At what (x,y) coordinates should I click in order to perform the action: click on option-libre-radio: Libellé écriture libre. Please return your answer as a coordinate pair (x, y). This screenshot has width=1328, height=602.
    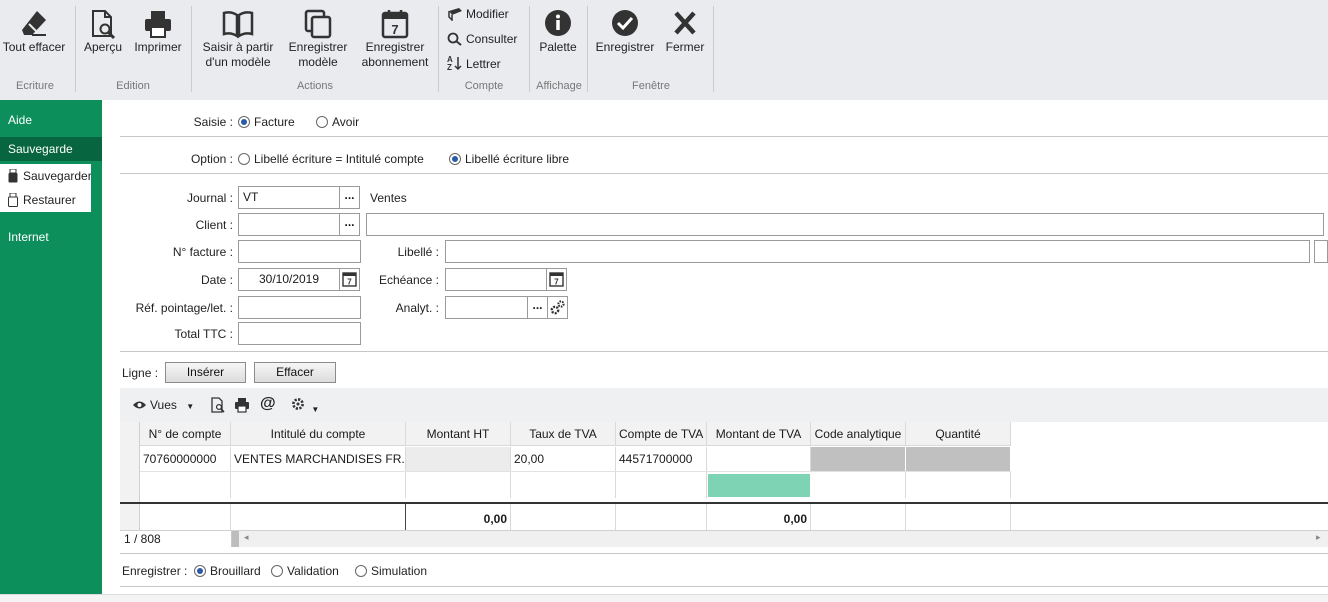
    Looking at the image, I should click on (509, 159).